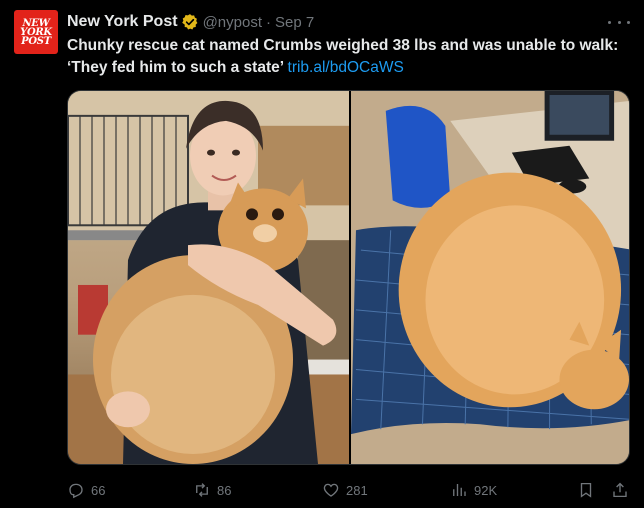 This screenshot has height=508, width=644. I want to click on reply-button: 66, so click(86, 490).